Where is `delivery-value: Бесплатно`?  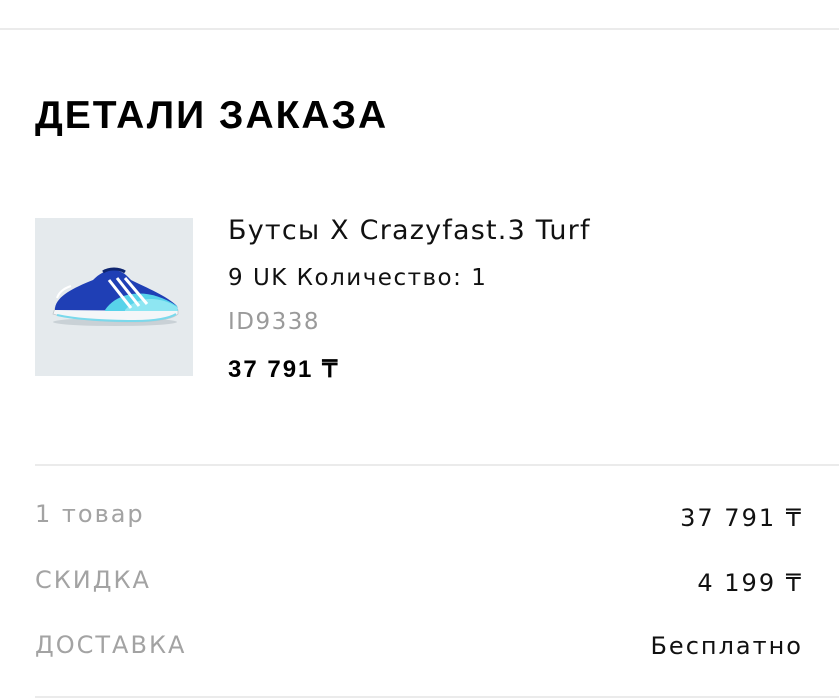
delivery-value: Бесплатно is located at coordinates (726, 646).